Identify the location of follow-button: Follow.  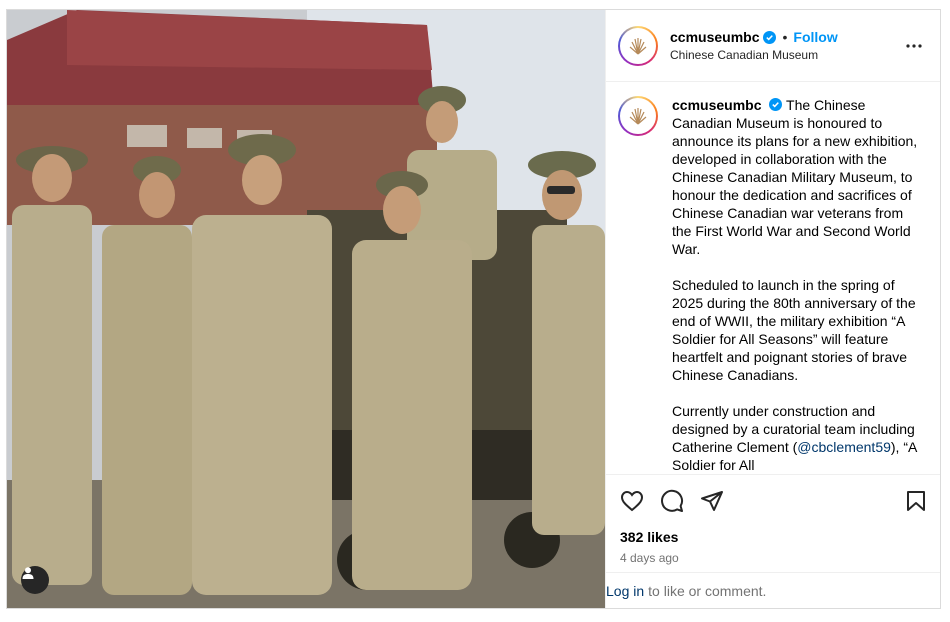
(815, 37).